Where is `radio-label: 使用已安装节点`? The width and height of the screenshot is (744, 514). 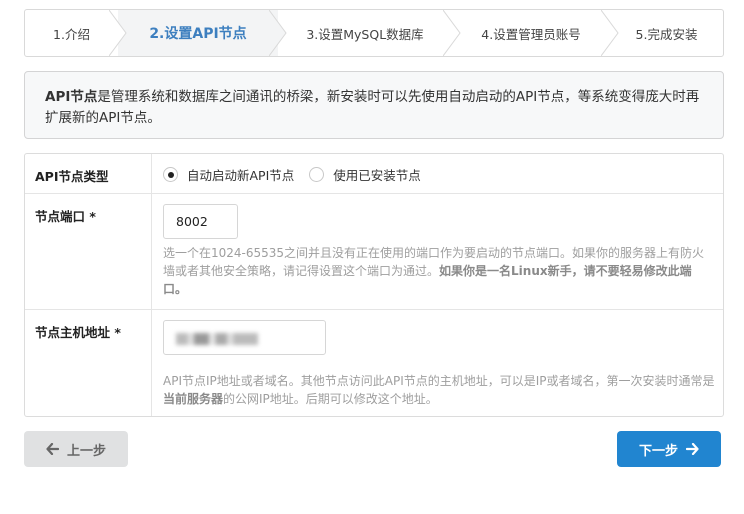
radio-label: 使用已安装节点 is located at coordinates (377, 174).